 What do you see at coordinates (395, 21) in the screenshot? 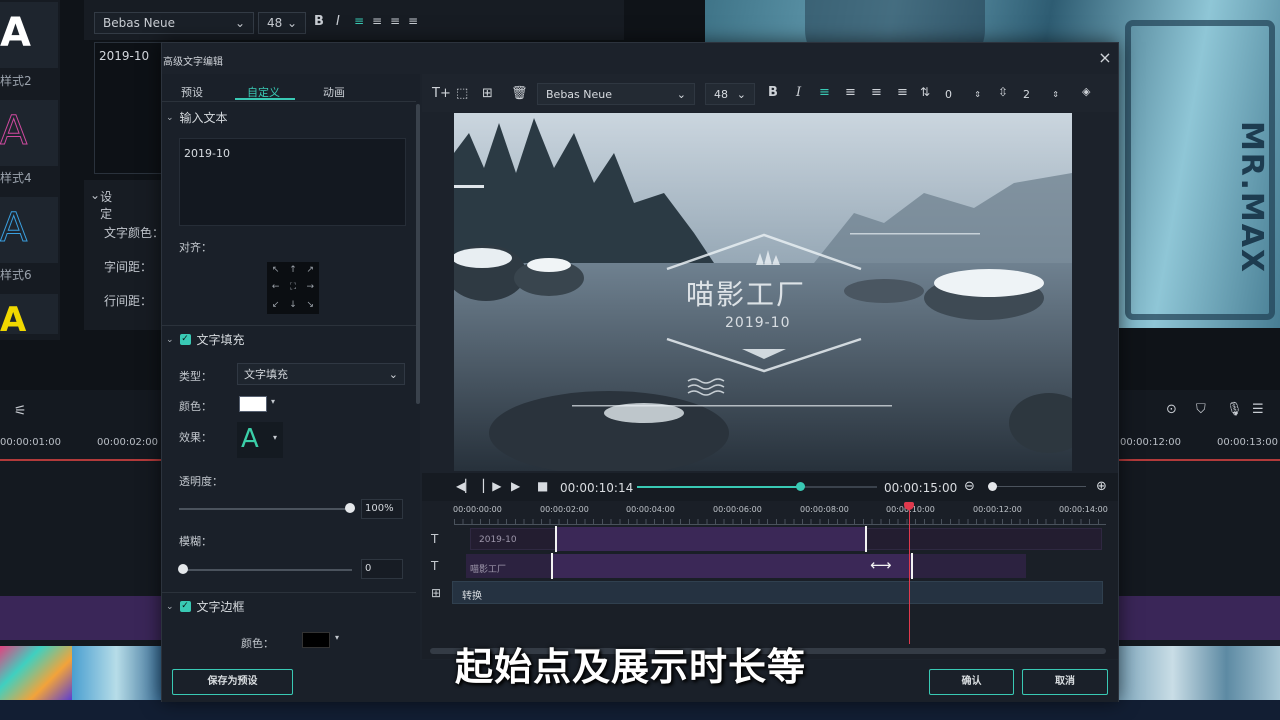
I see `bg-align-right-icon: ≡` at bounding box center [395, 21].